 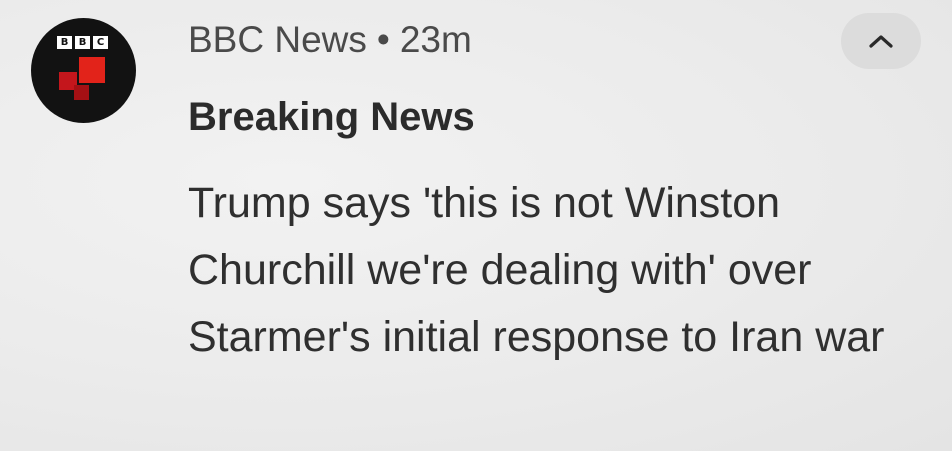 I want to click on news-squares-graphic, so click(x=85, y=80).